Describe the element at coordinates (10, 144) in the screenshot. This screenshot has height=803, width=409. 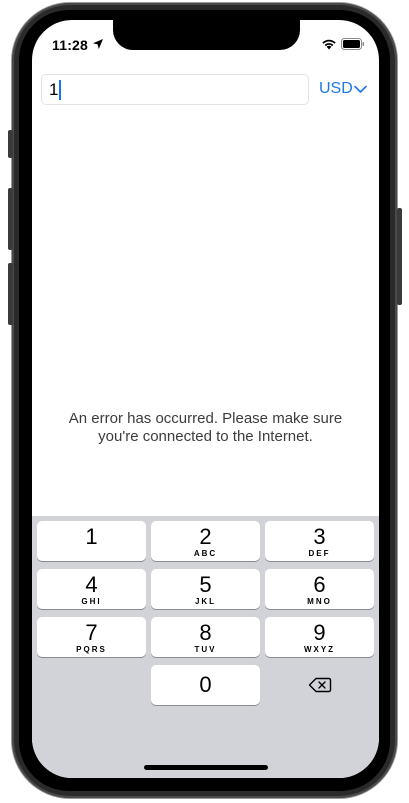
I see `silent-switch` at that location.